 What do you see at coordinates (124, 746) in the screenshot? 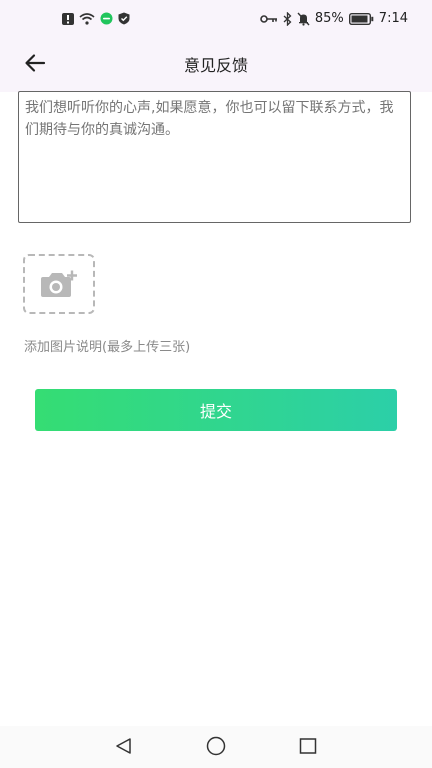
I see `back-triangle-icon` at bounding box center [124, 746].